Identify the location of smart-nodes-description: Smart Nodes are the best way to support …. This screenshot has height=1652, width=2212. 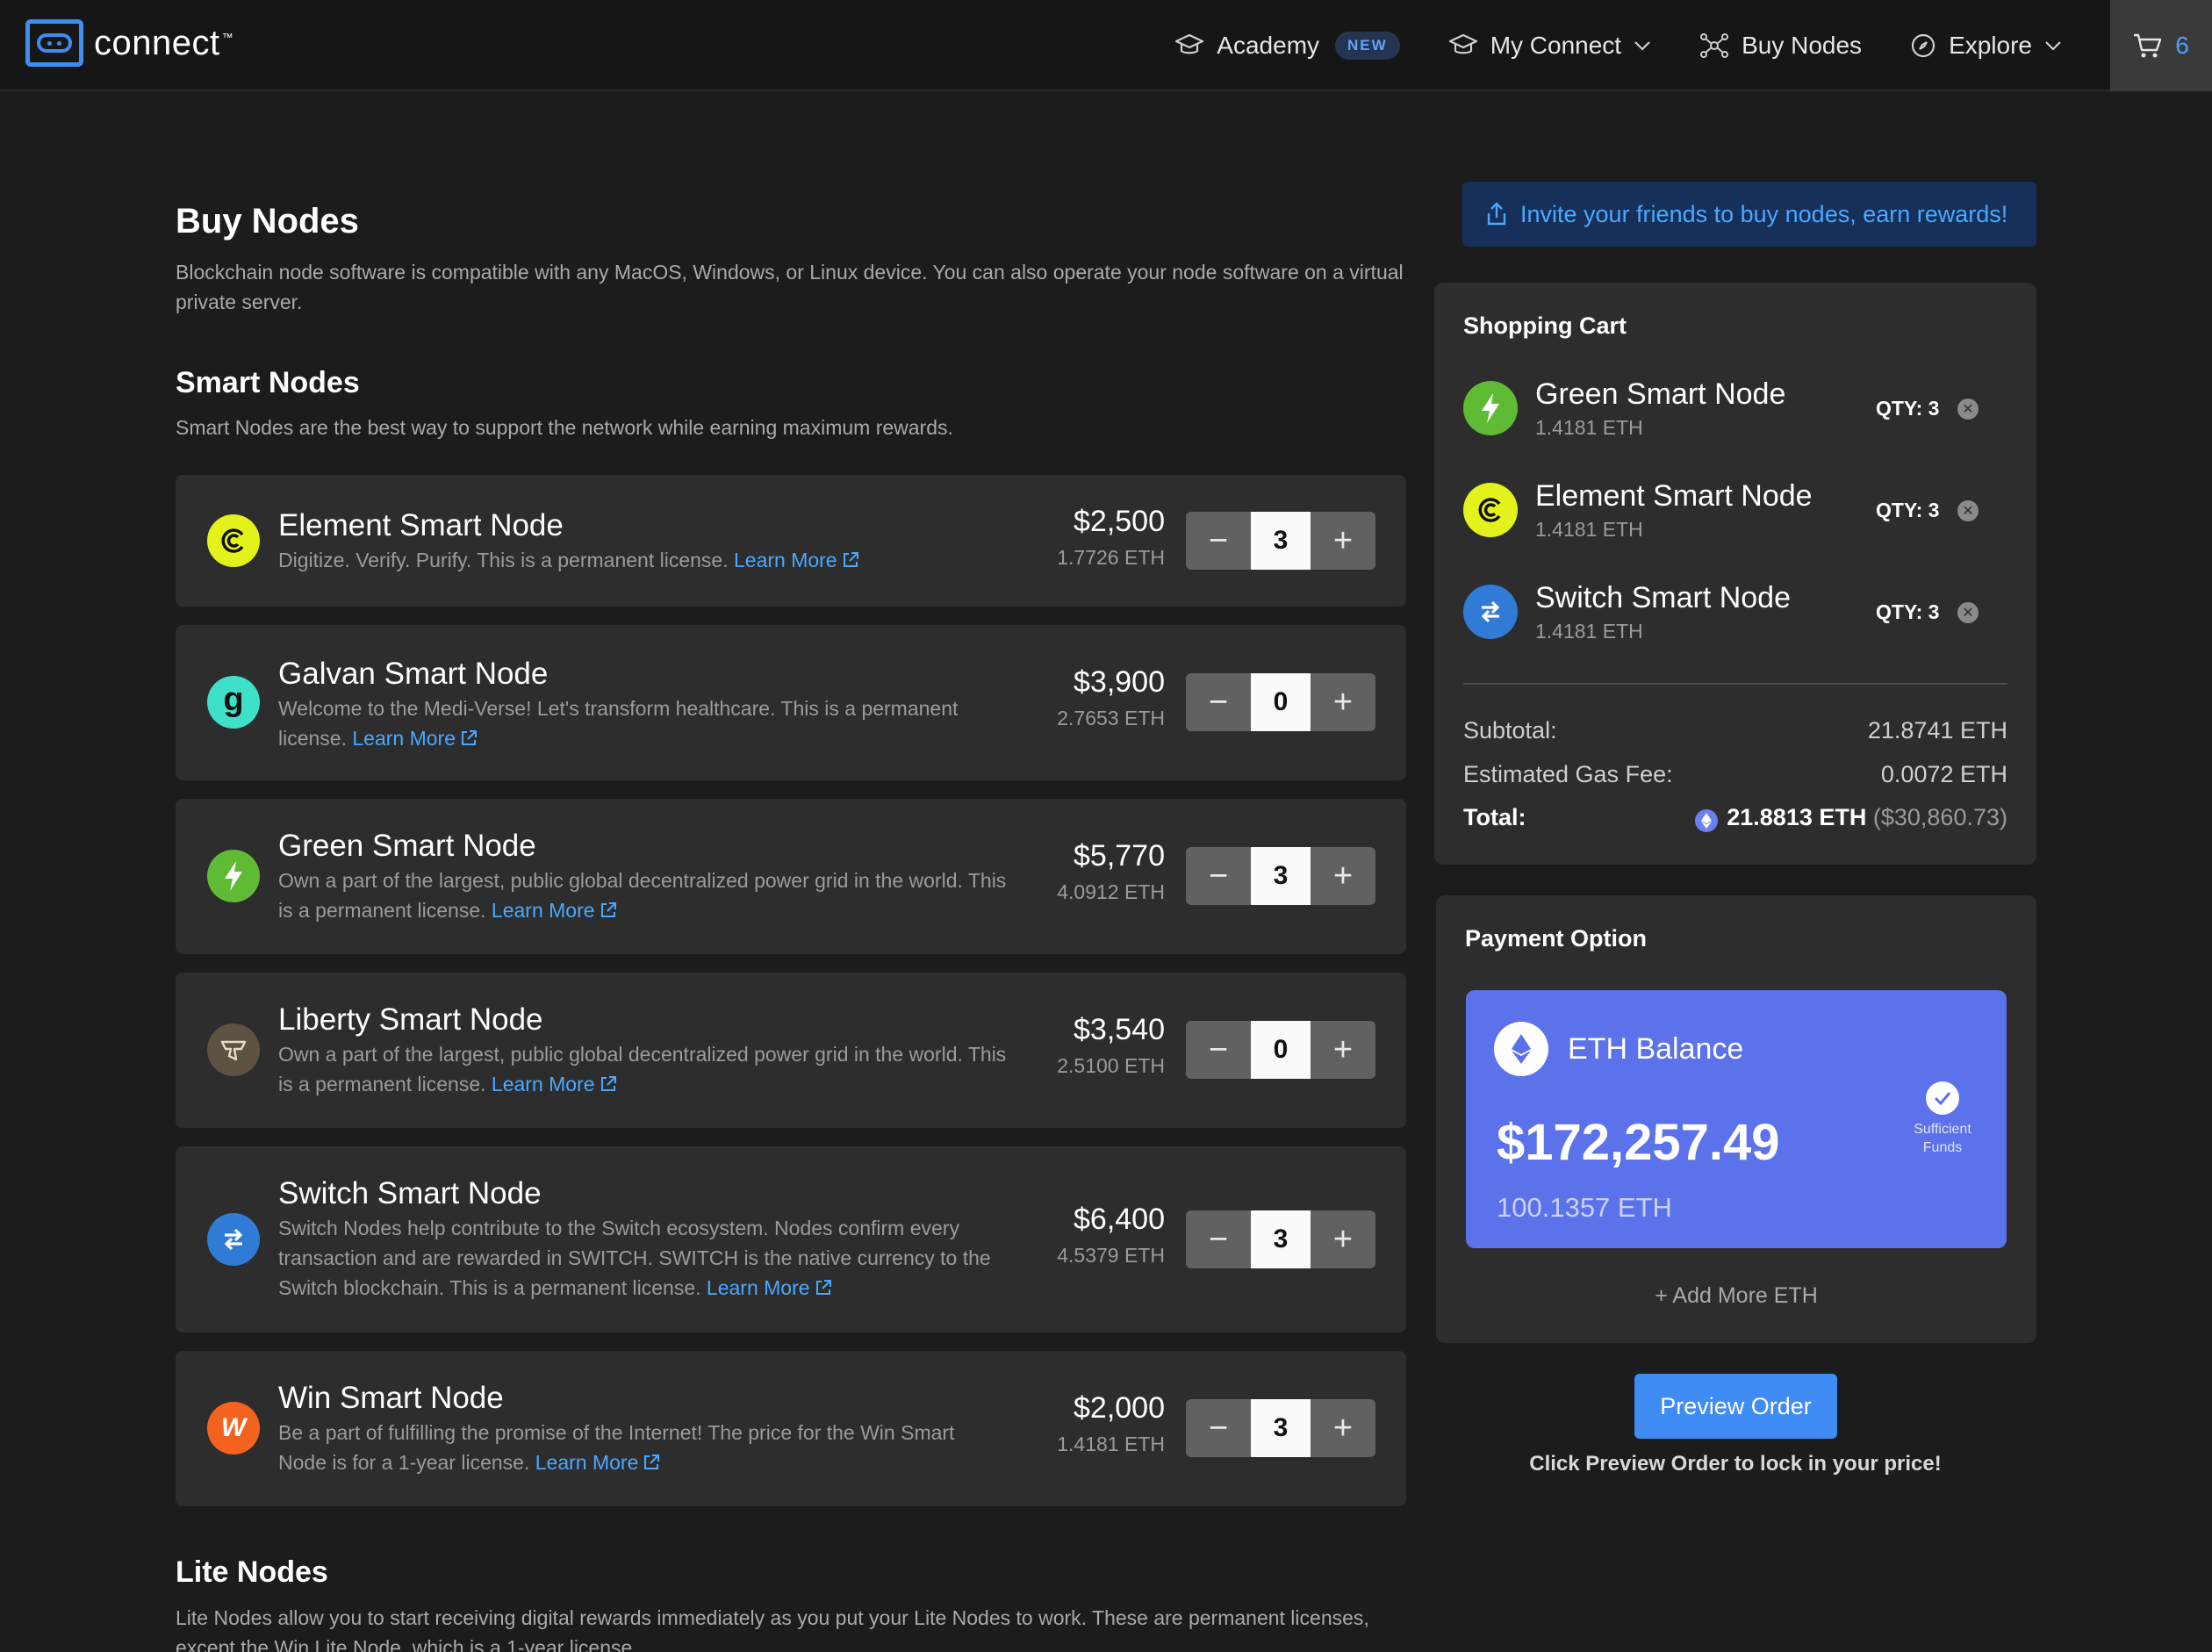
(564, 428).